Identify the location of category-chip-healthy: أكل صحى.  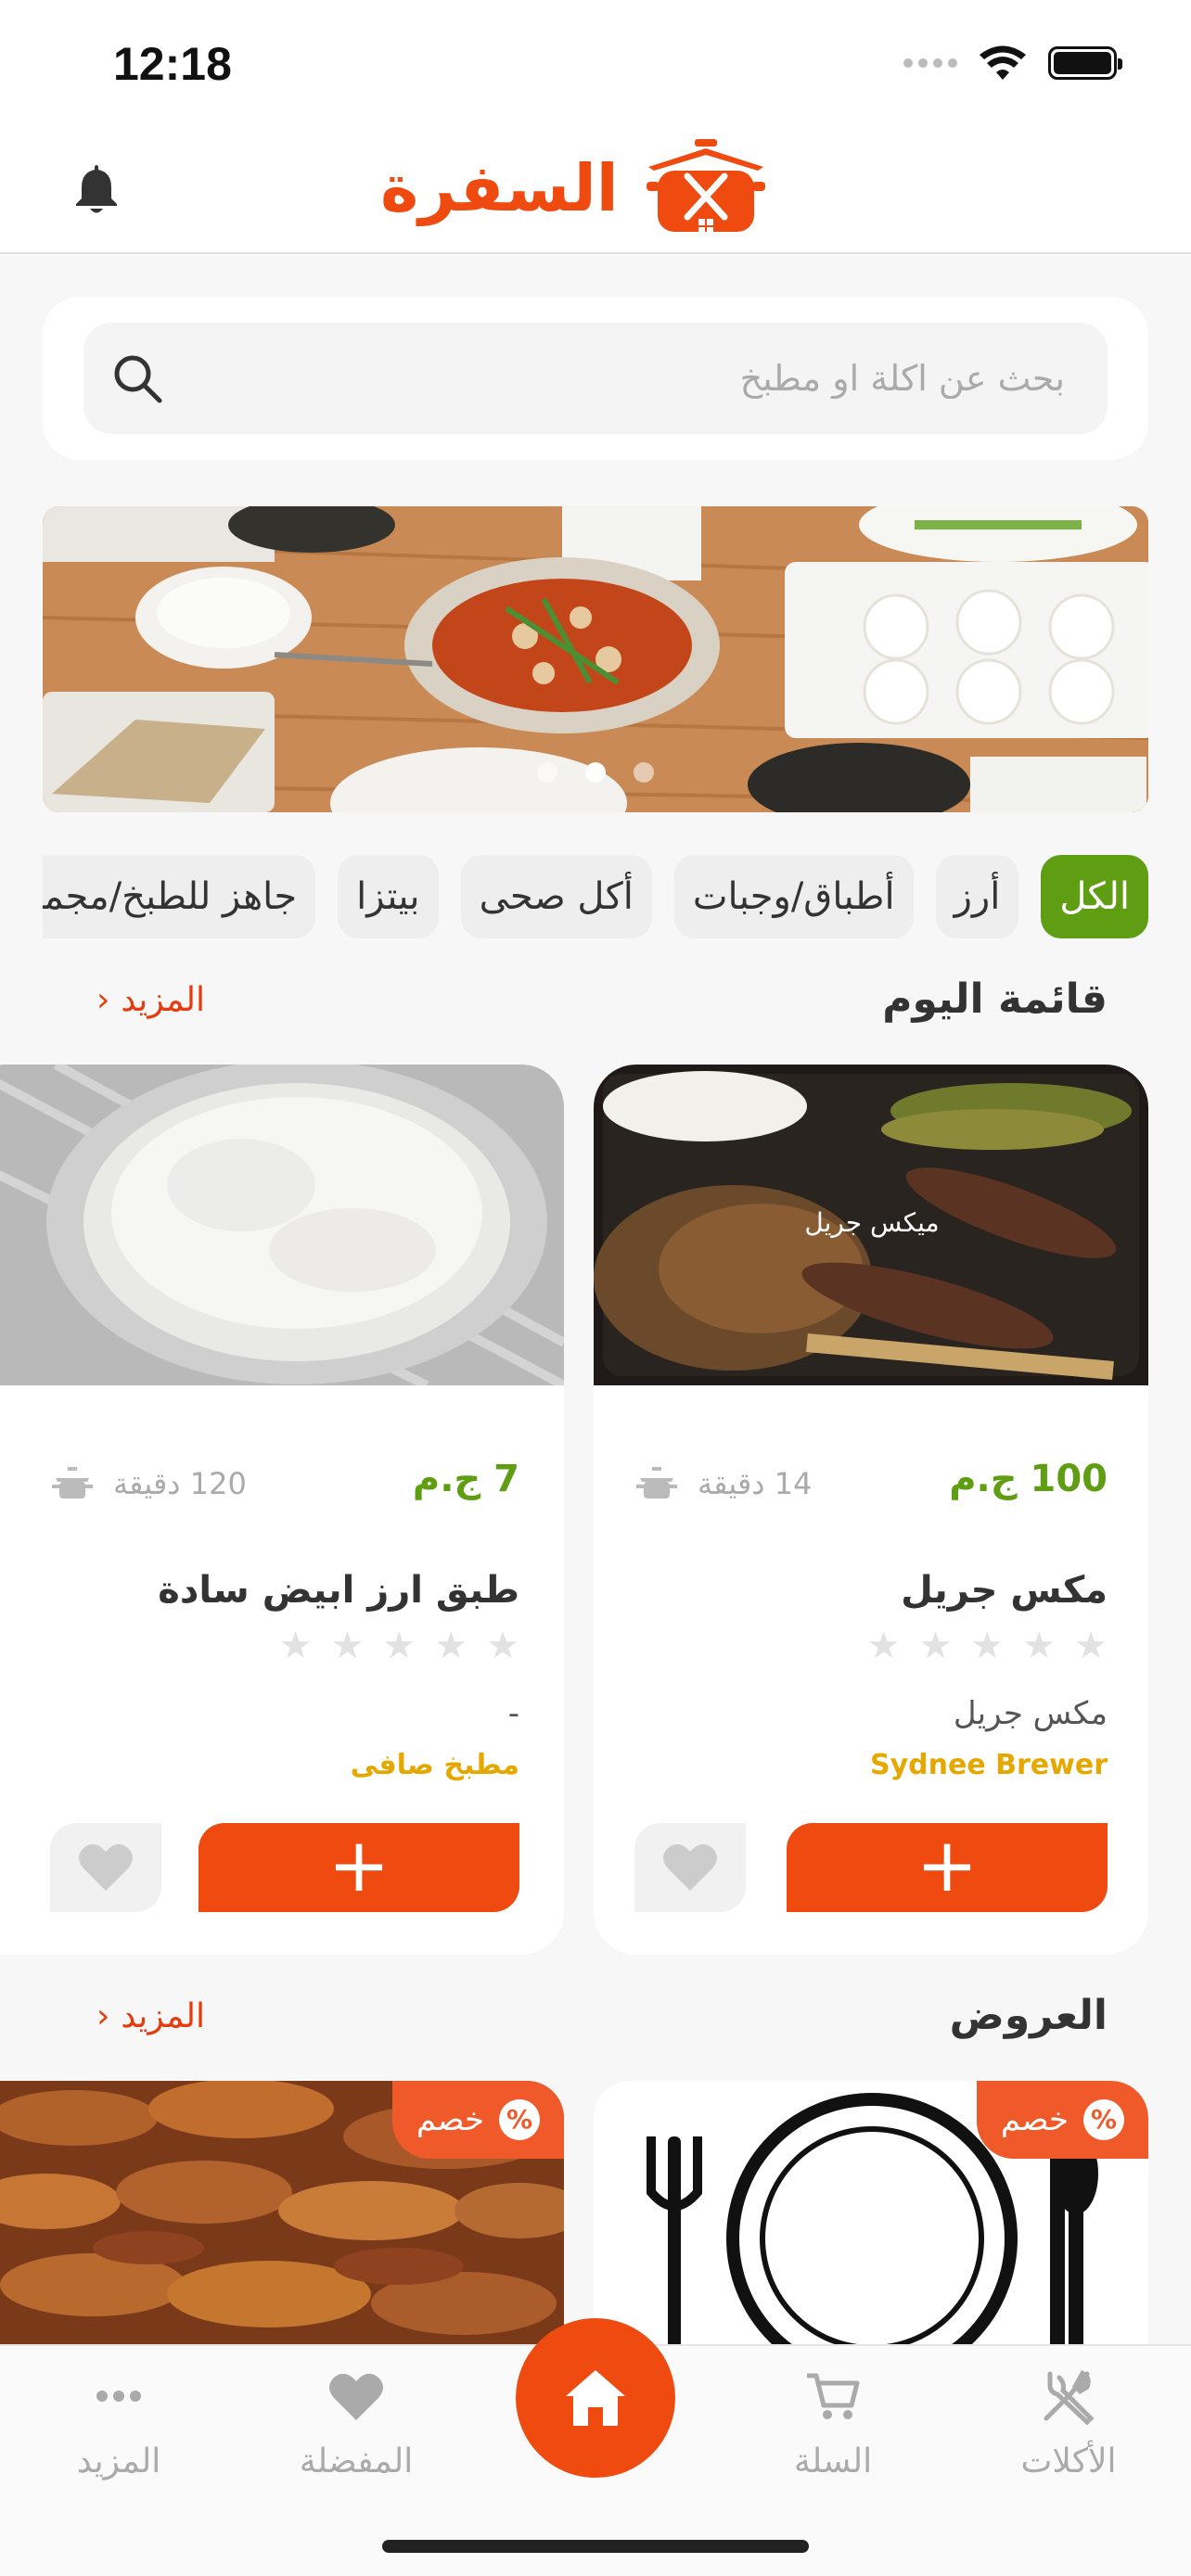
(556, 896).